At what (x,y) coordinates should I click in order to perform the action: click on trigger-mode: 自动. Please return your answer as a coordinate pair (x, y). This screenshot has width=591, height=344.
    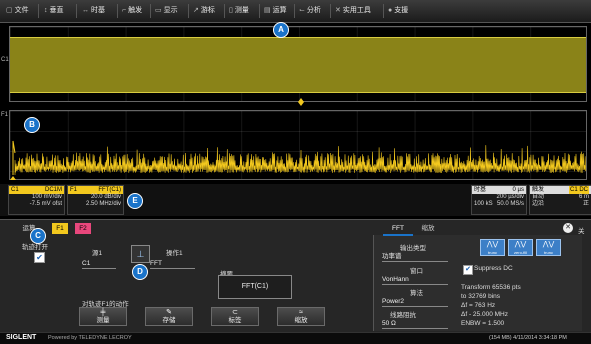
    Looking at the image, I should click on (538, 197).